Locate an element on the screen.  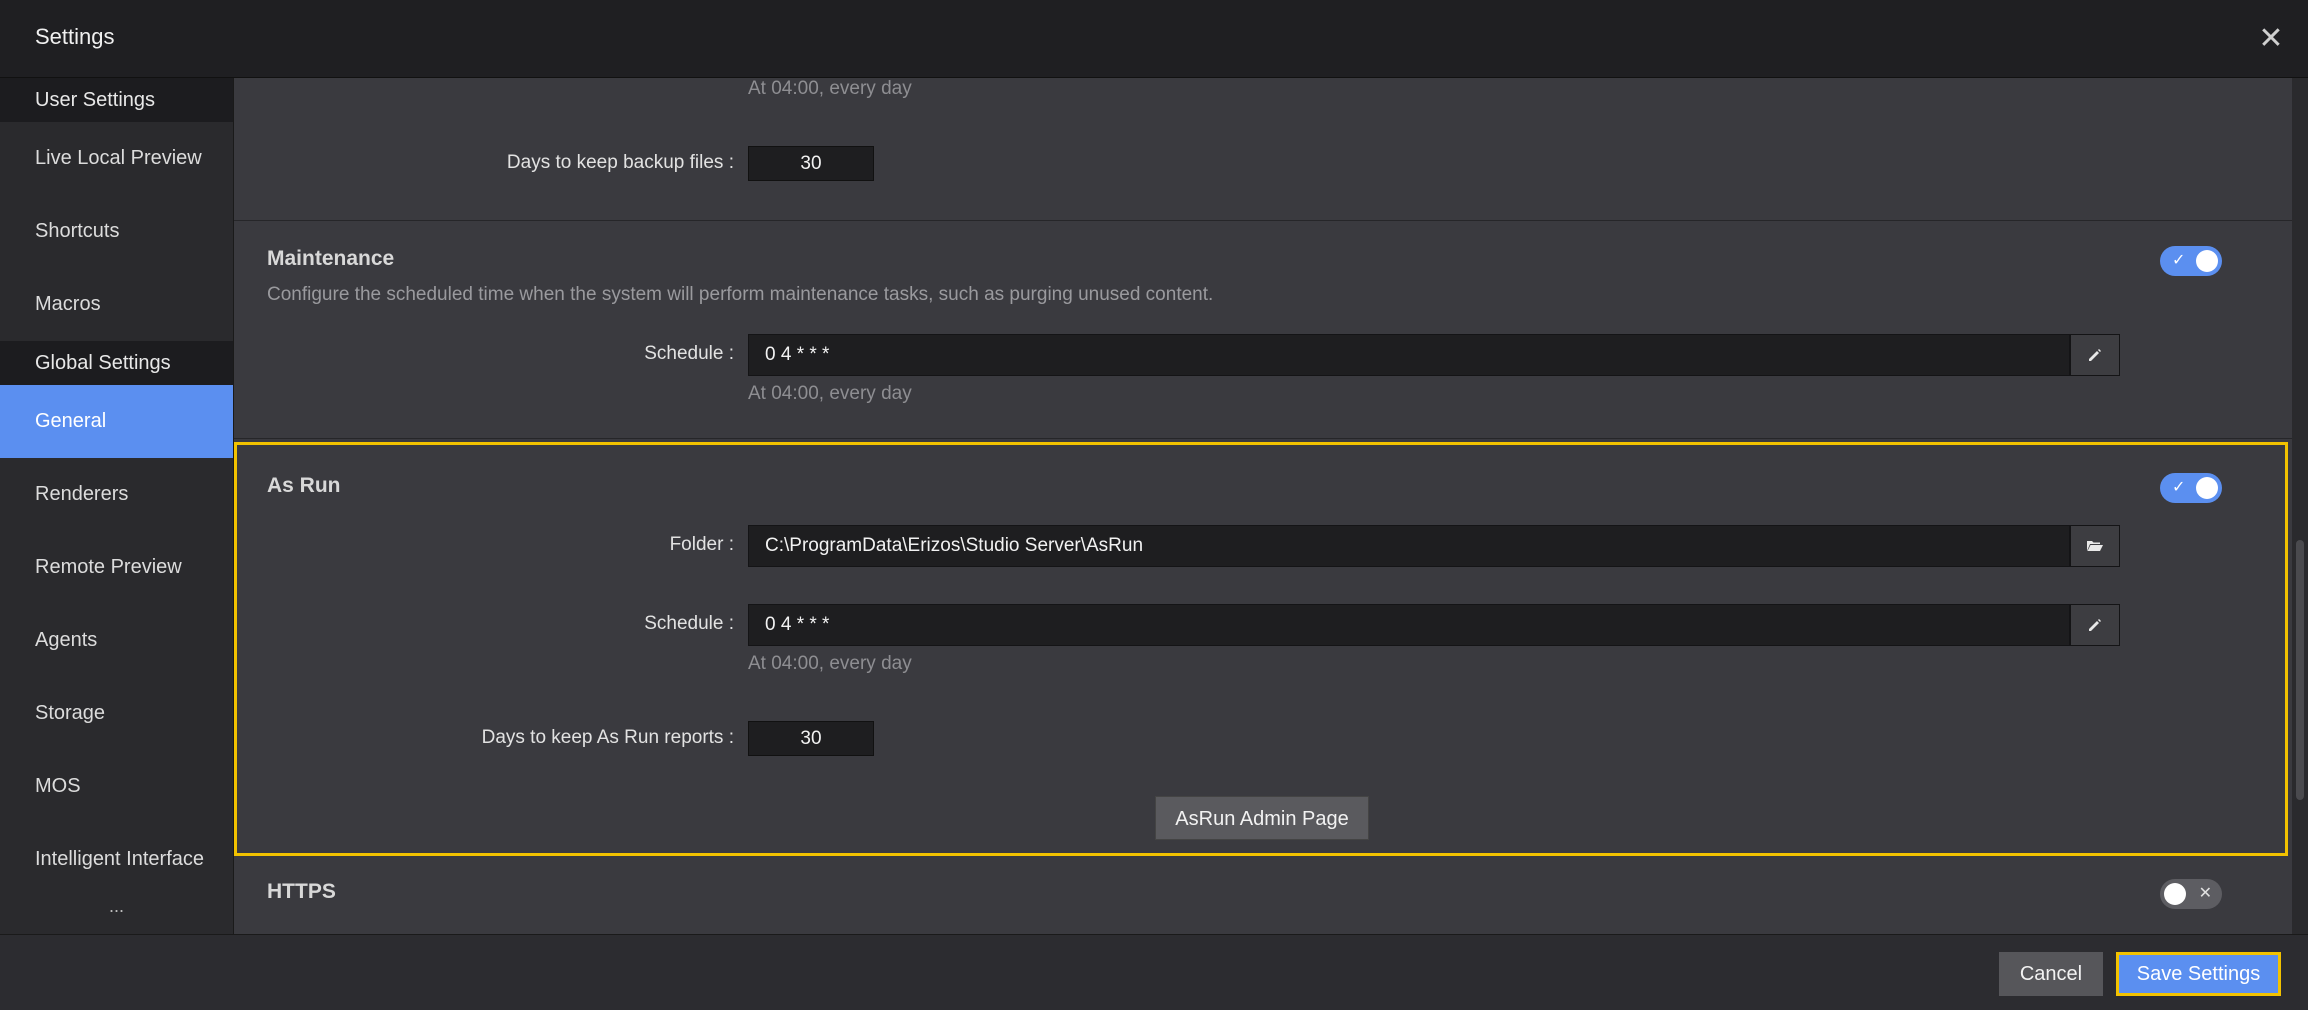
asrun-days-input: 30 is located at coordinates (811, 738).